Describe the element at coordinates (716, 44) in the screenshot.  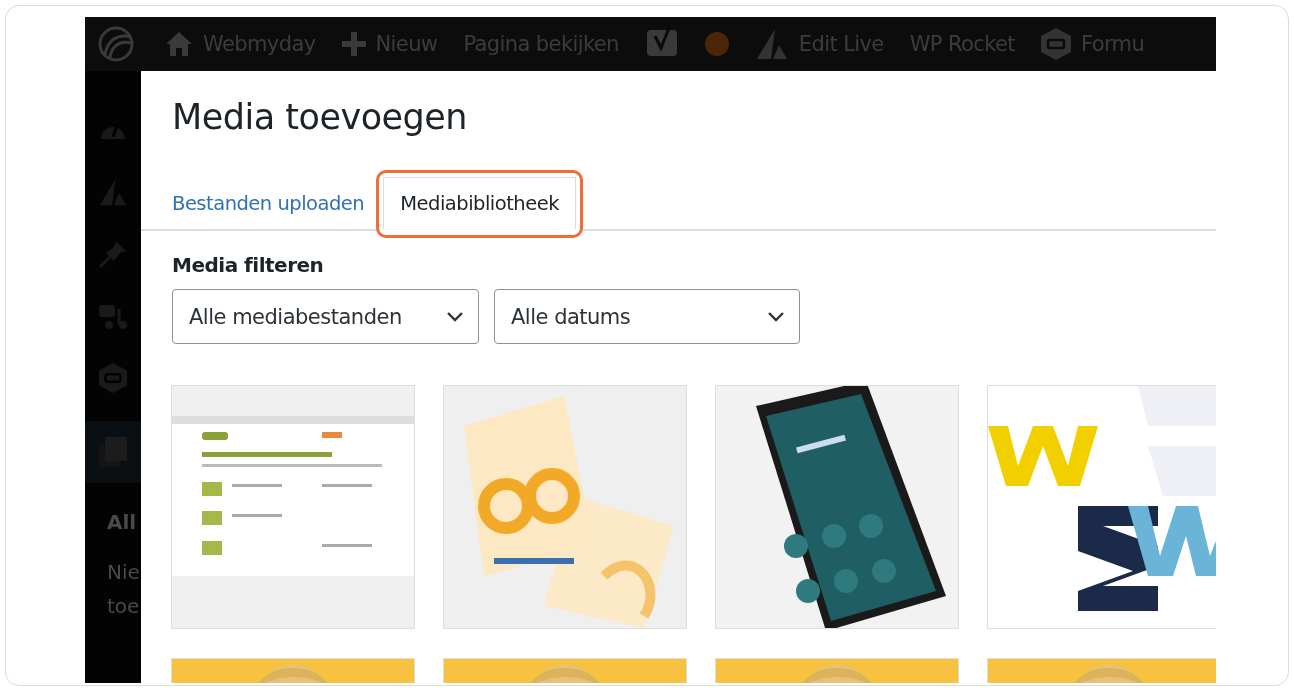
I see `status-dot-icon` at that location.